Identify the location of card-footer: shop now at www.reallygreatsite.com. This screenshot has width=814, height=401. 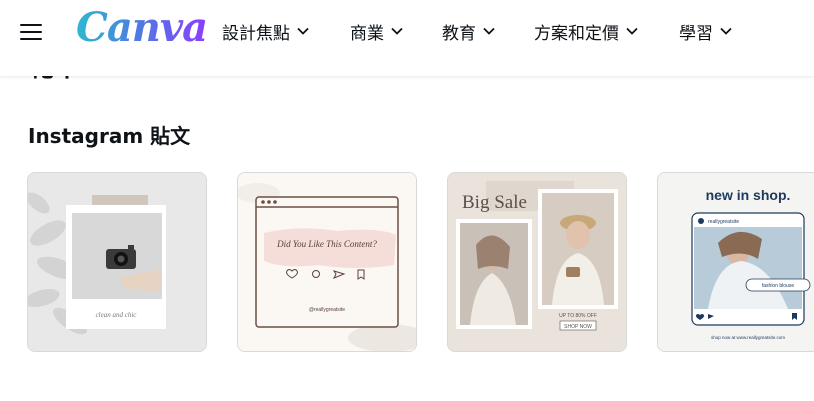
(748, 337).